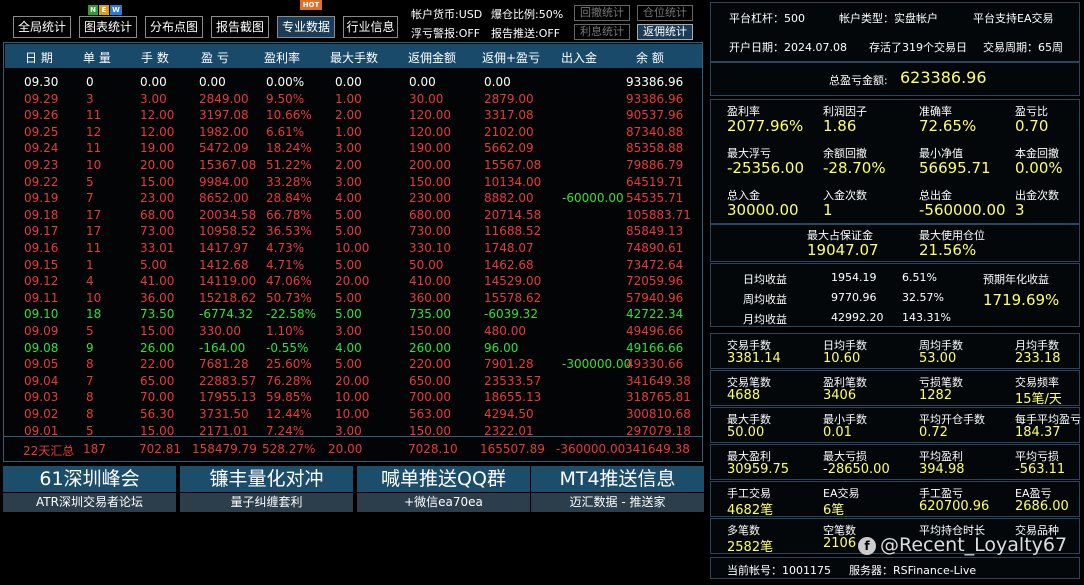 This screenshot has height=585, width=1084. I want to click on metric-value: 2686.00, so click(1042, 506).